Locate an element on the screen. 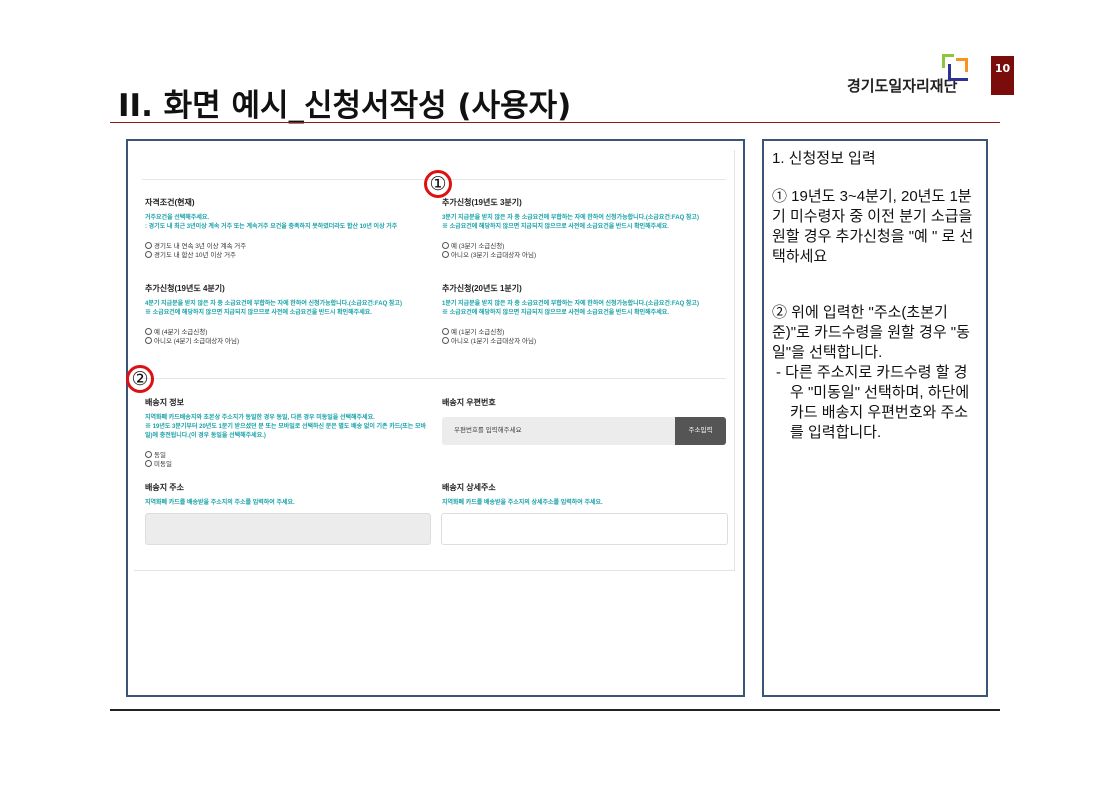  section-heading: 자격조건(현재) is located at coordinates (170, 202).